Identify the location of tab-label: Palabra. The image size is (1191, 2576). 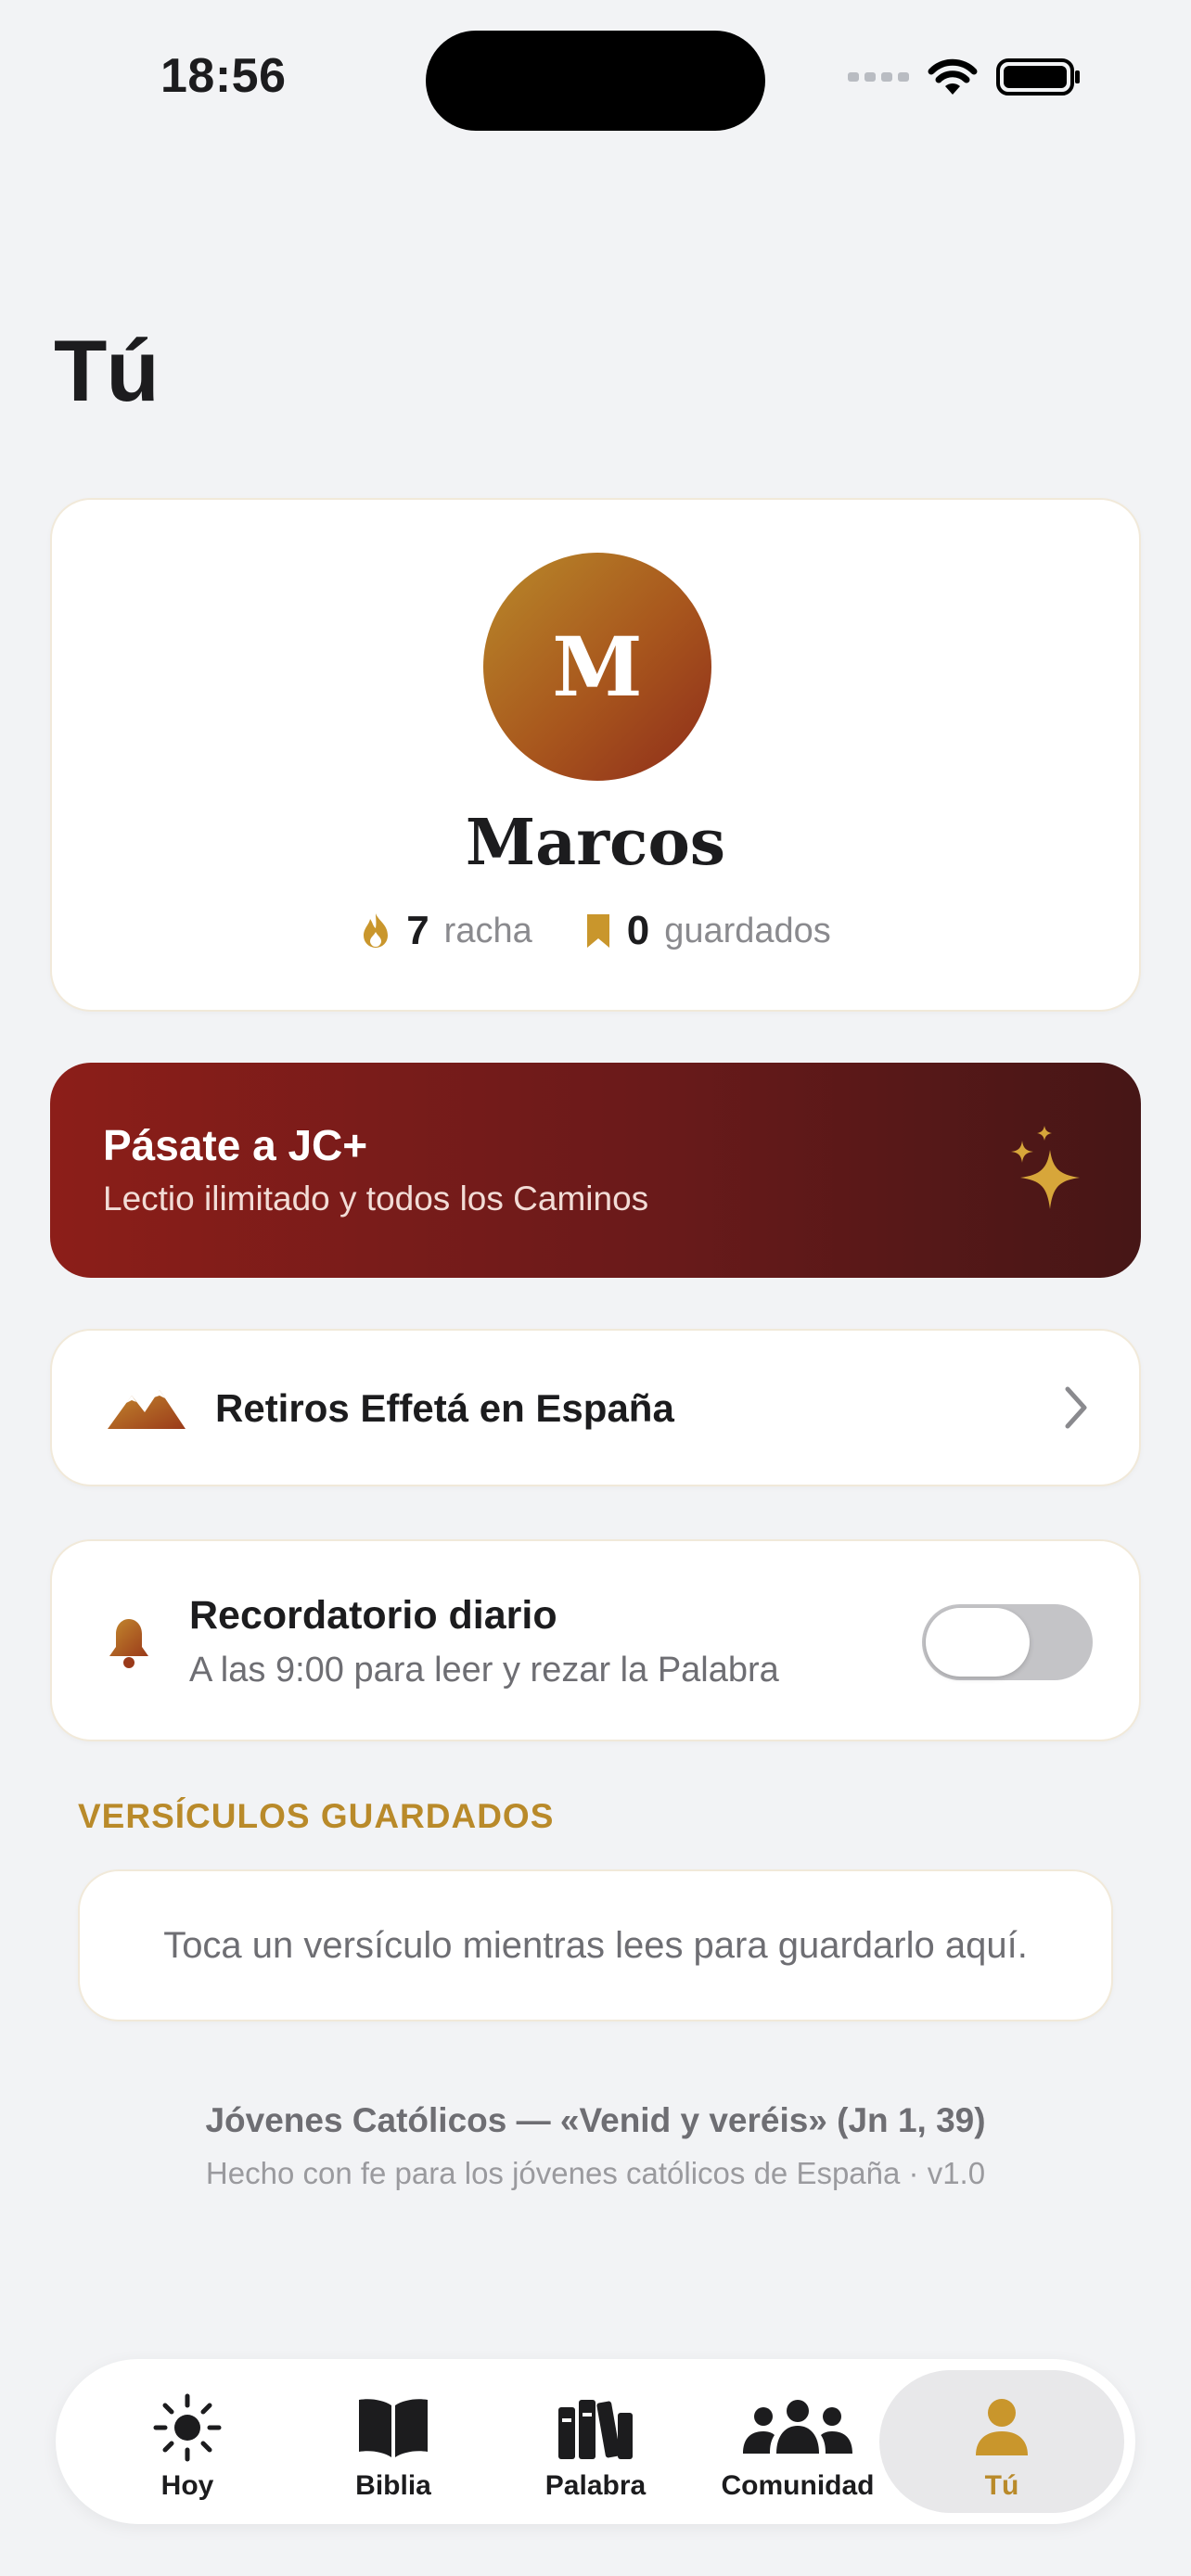
(595, 2486).